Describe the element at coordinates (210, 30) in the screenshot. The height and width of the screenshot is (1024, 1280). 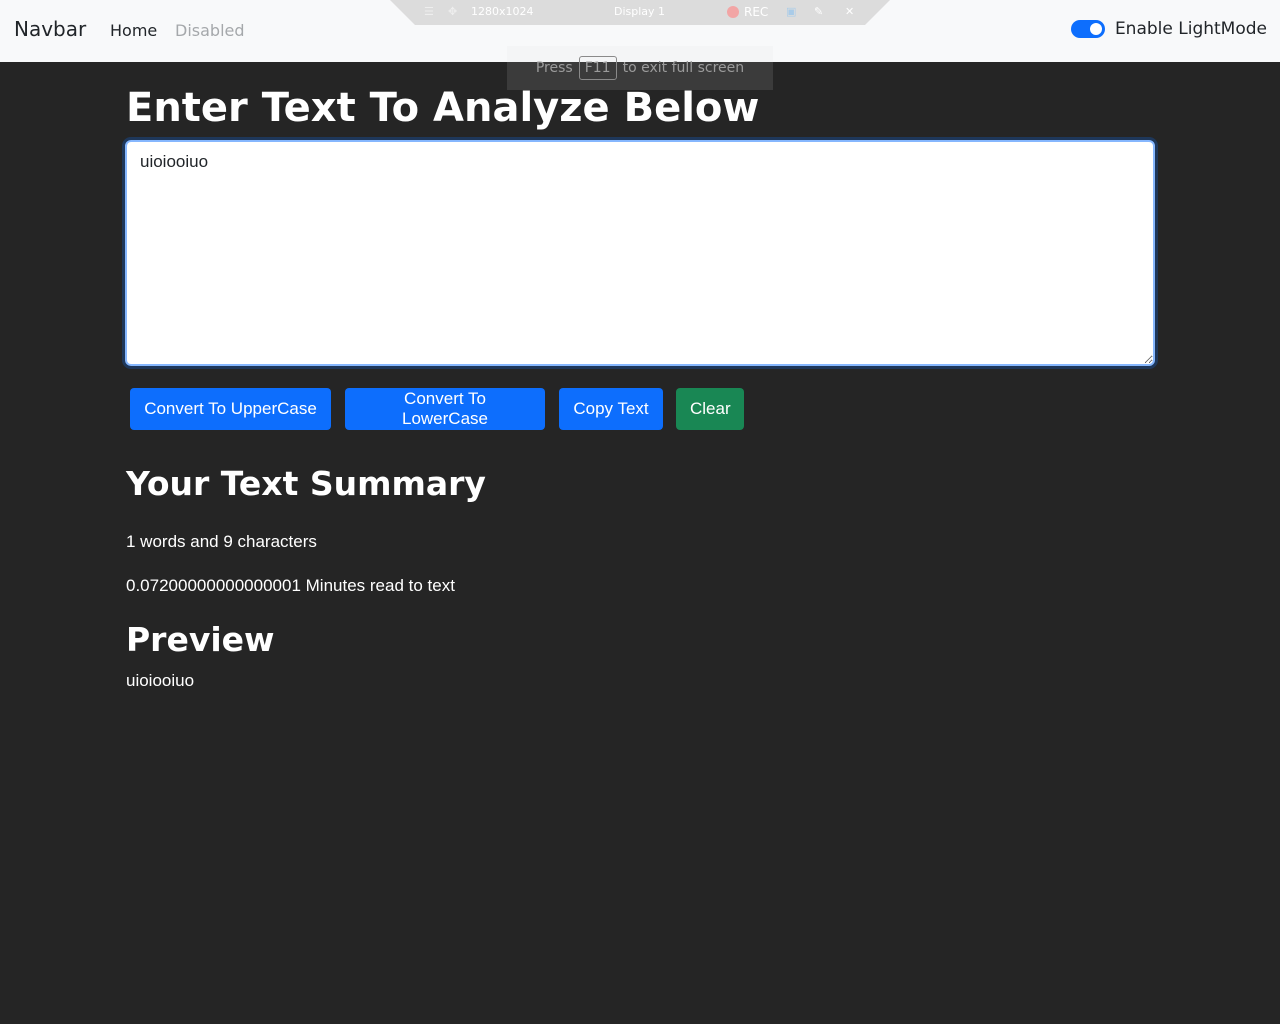
I see `nav-link-disabled: Disabled` at that location.